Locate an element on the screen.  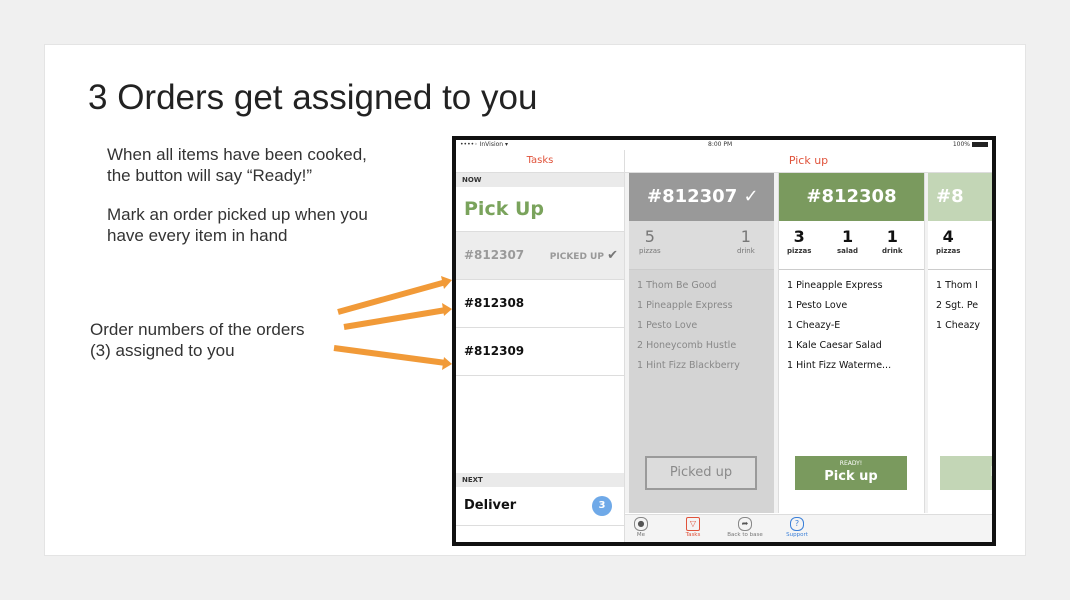
person-icon: ● is located at coordinates (641, 524).